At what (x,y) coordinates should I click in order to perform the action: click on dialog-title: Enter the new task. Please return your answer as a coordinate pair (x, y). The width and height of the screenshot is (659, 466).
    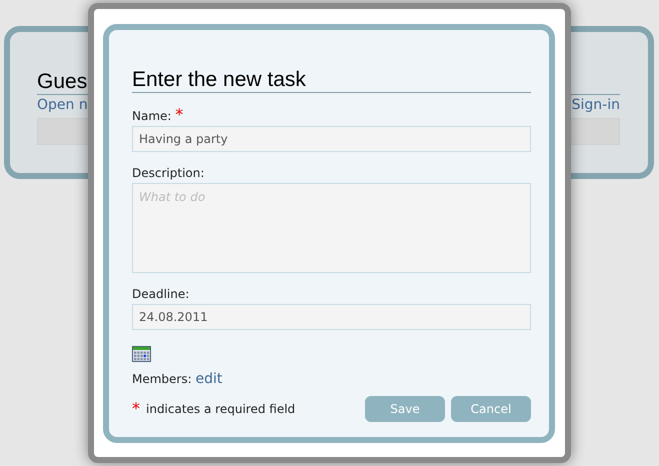
    Looking at the image, I should click on (331, 80).